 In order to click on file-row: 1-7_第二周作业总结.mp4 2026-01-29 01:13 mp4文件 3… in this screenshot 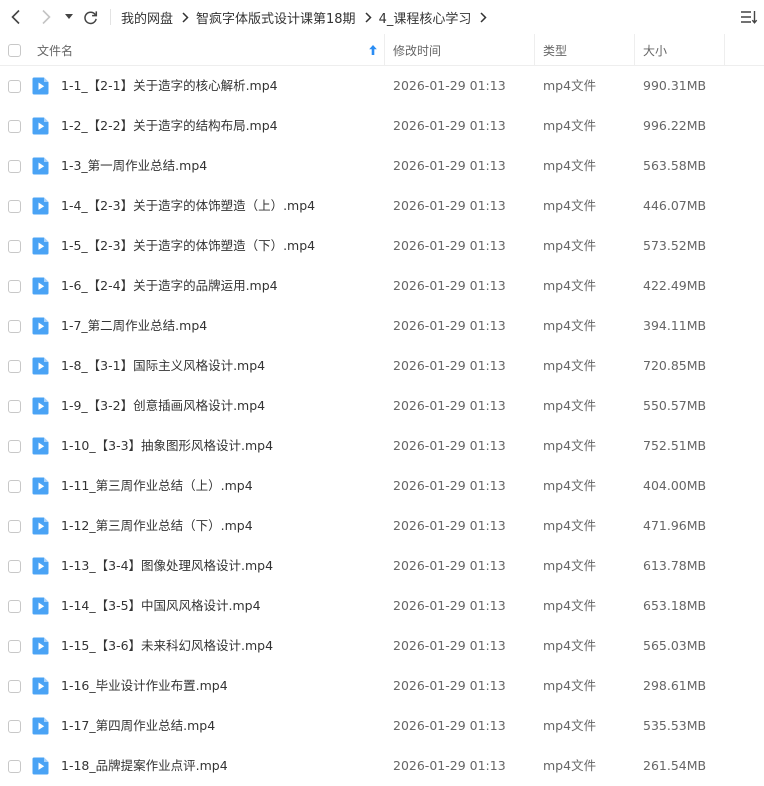, I will do `click(382, 326)`.